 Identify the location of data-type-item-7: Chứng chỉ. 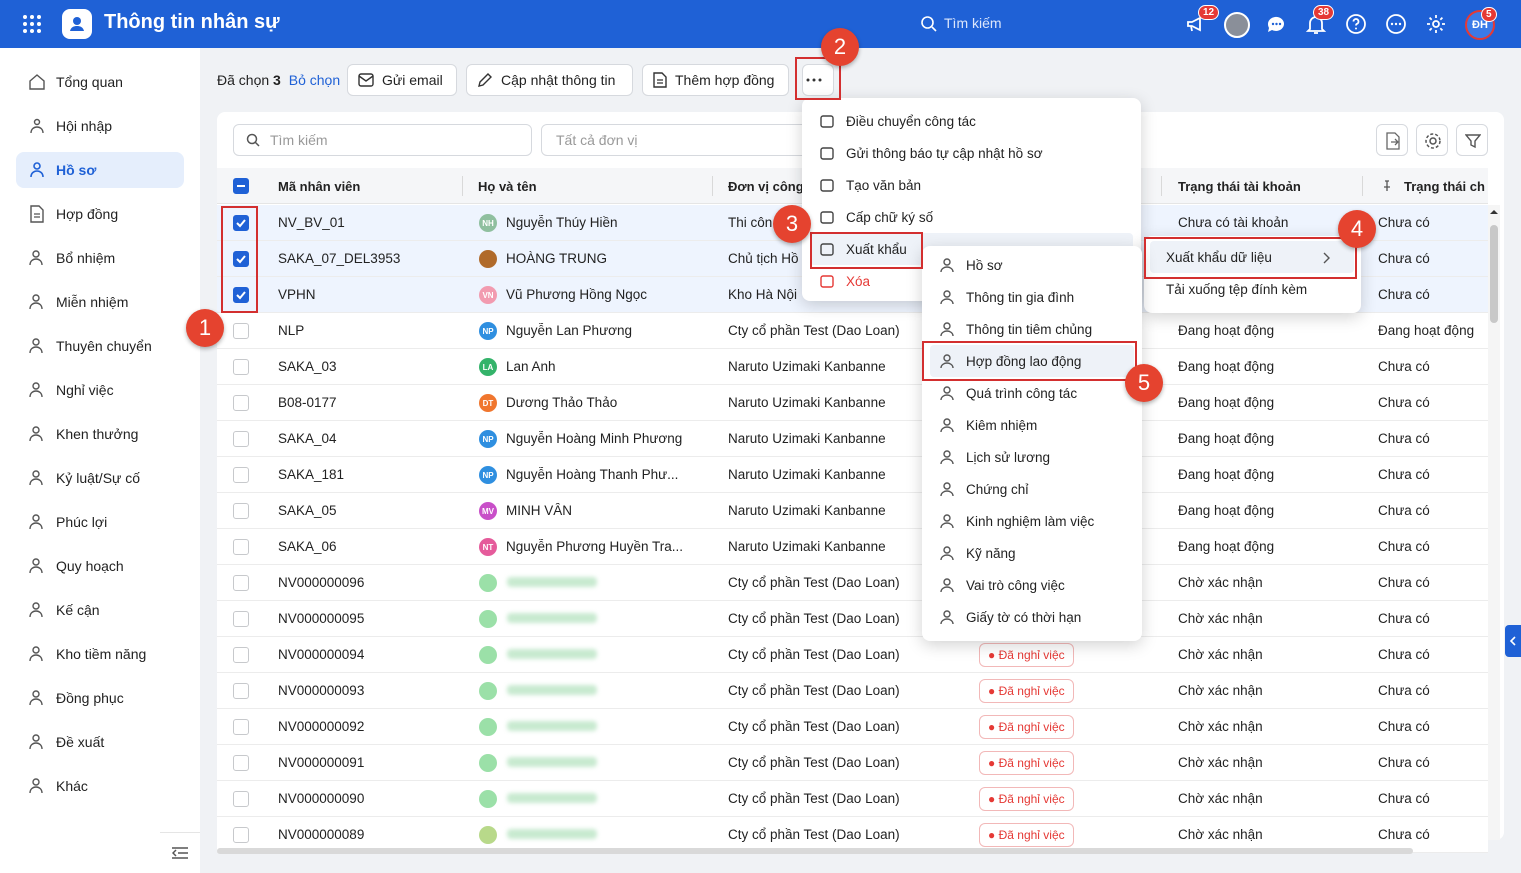
(983, 489).